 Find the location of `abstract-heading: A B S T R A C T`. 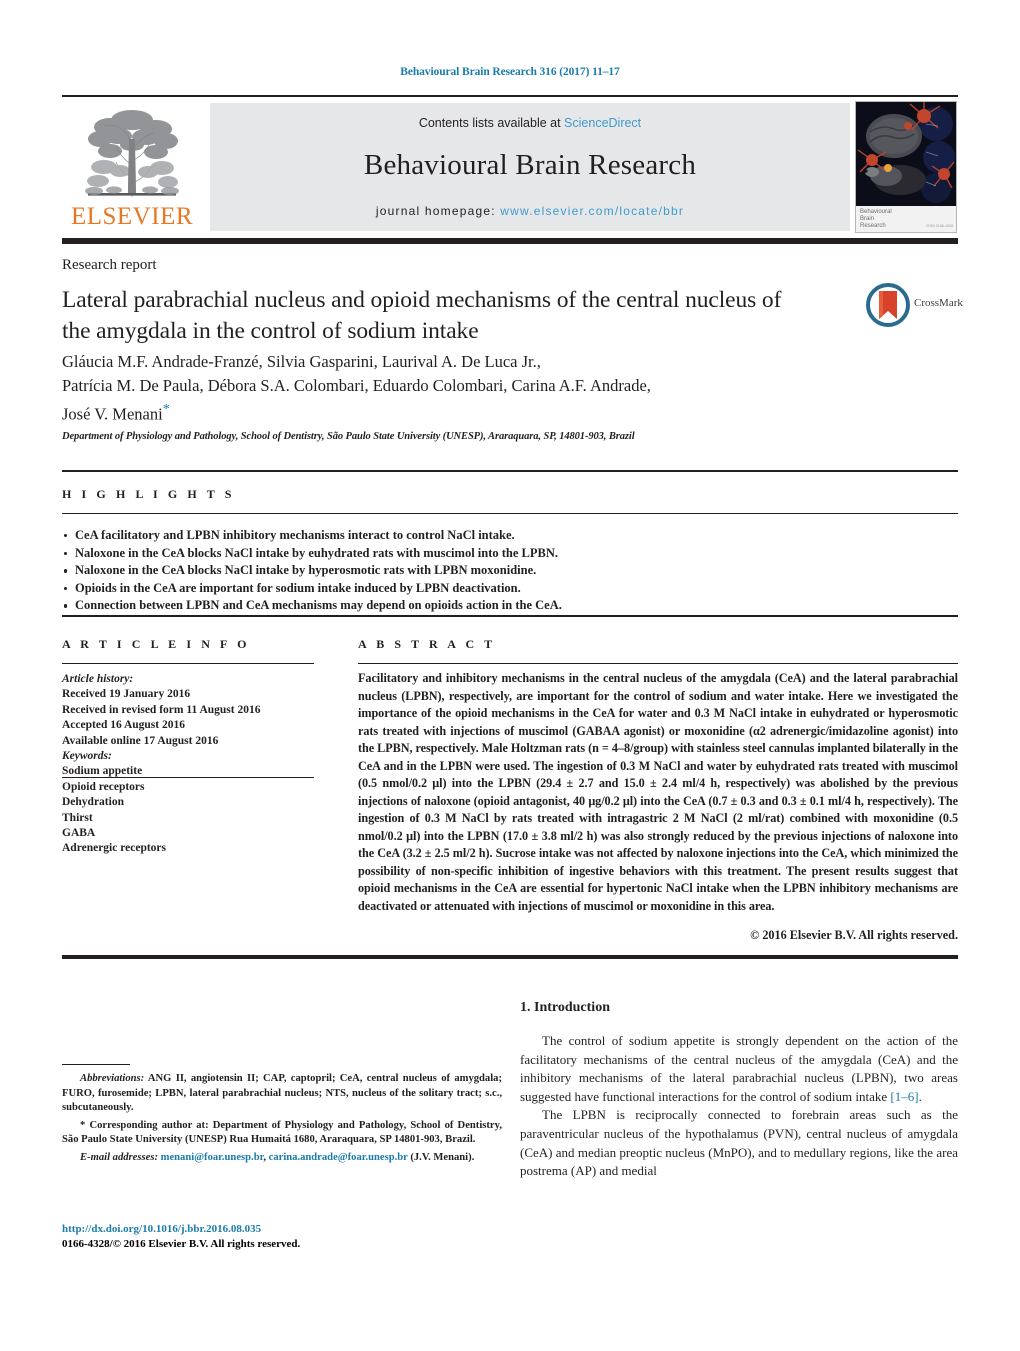

abstract-heading: A B S T R A C T is located at coordinates (427, 644).